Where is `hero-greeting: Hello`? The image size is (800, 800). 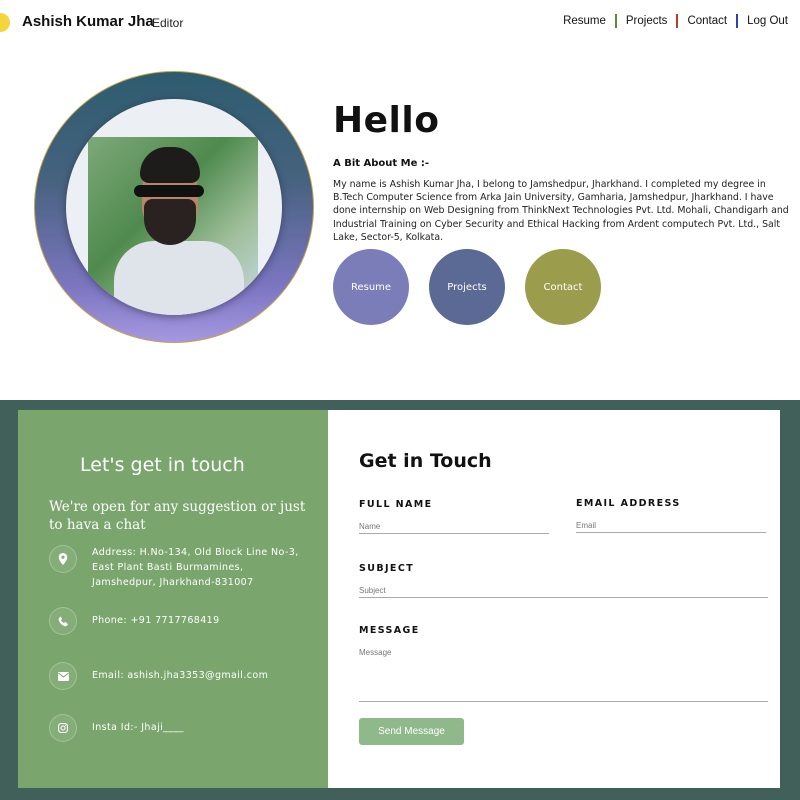 hero-greeting: Hello is located at coordinates (386, 120).